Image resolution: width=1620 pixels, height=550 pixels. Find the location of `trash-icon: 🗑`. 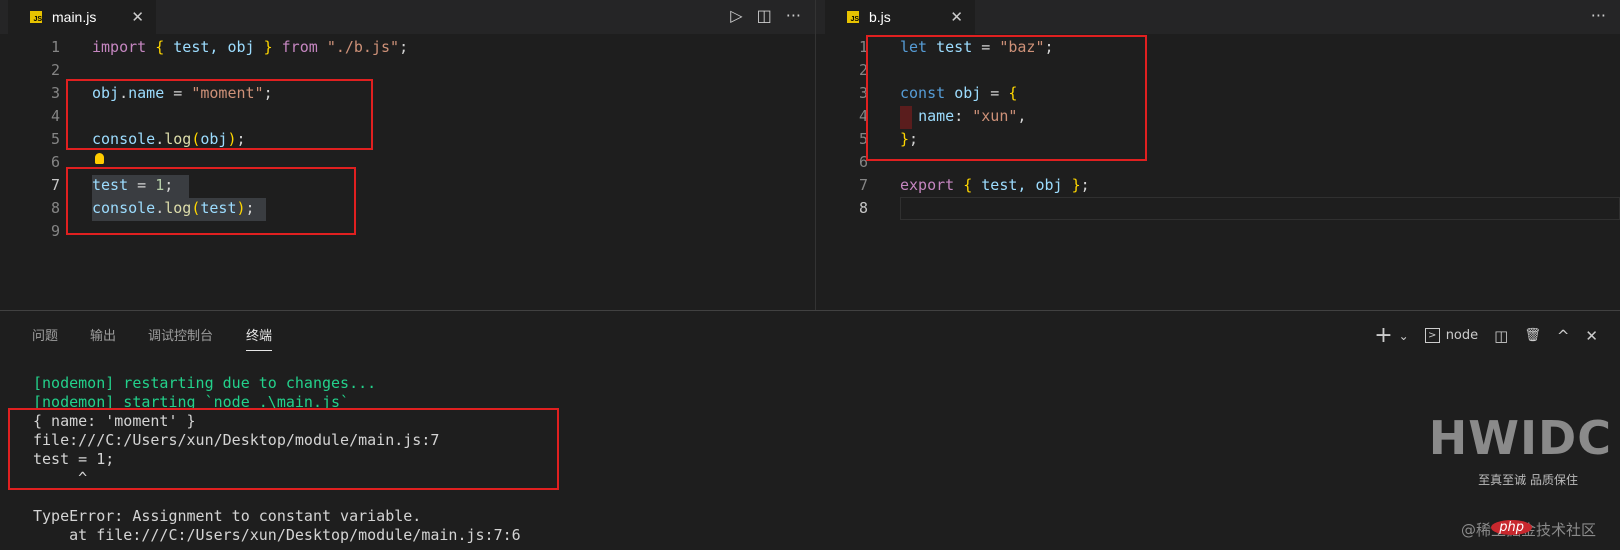

trash-icon: 🗑 is located at coordinates (1532, 335).